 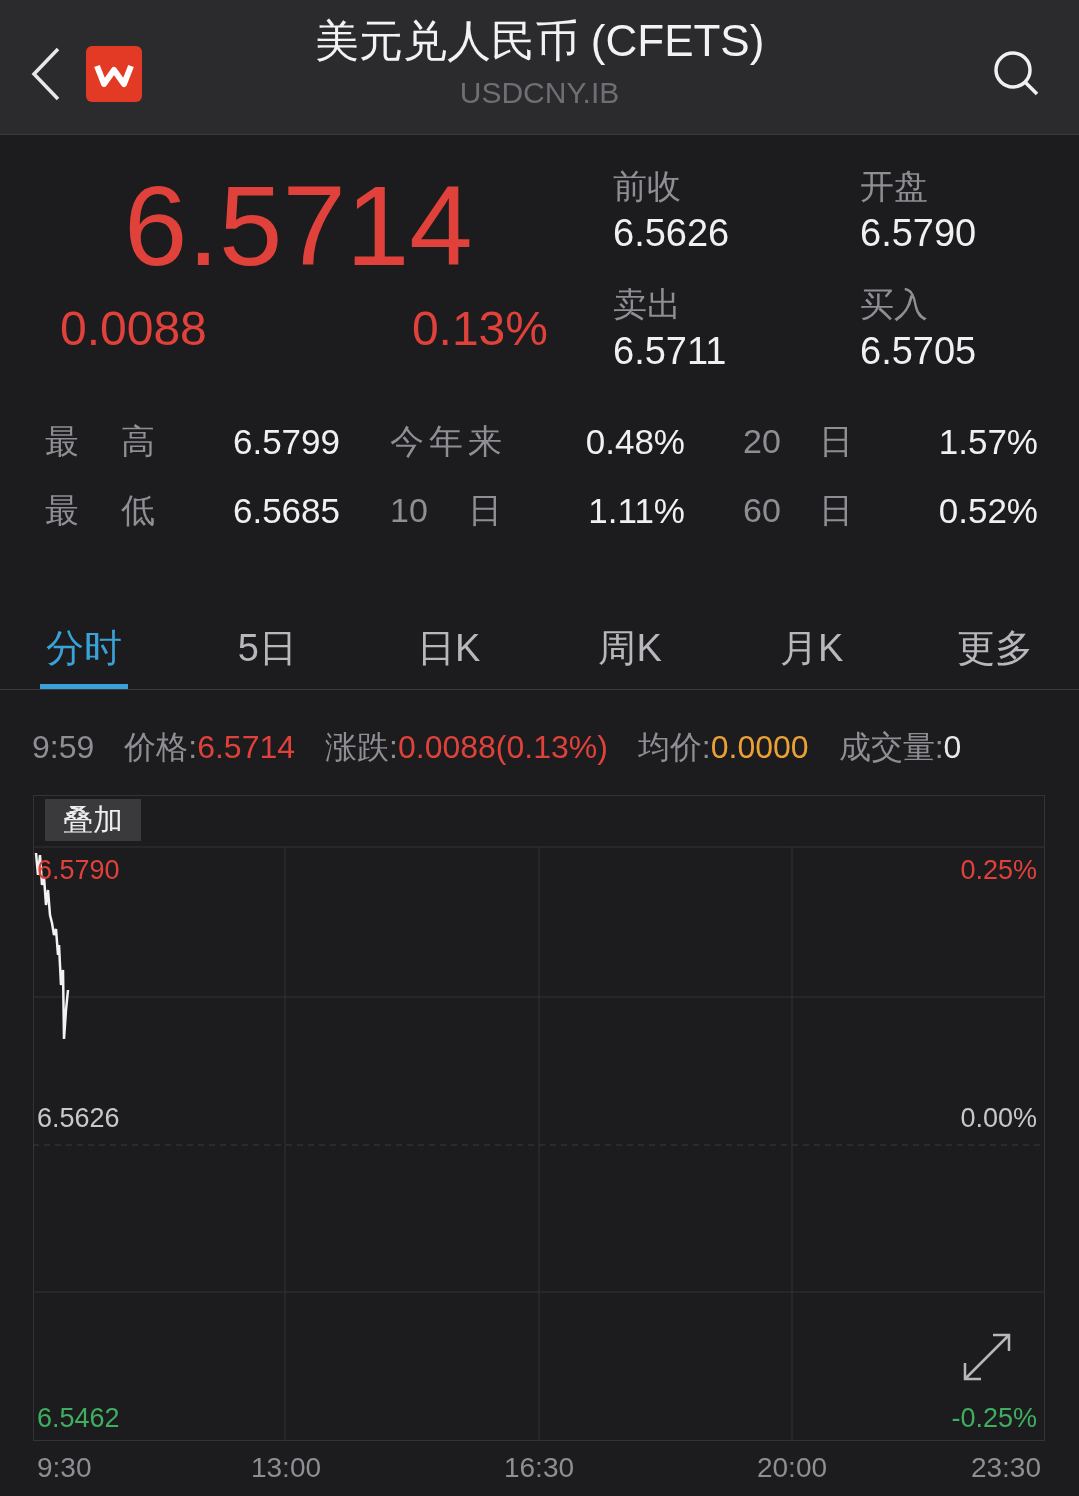 What do you see at coordinates (952, 746) in the screenshot?
I see `info-value: 0` at bounding box center [952, 746].